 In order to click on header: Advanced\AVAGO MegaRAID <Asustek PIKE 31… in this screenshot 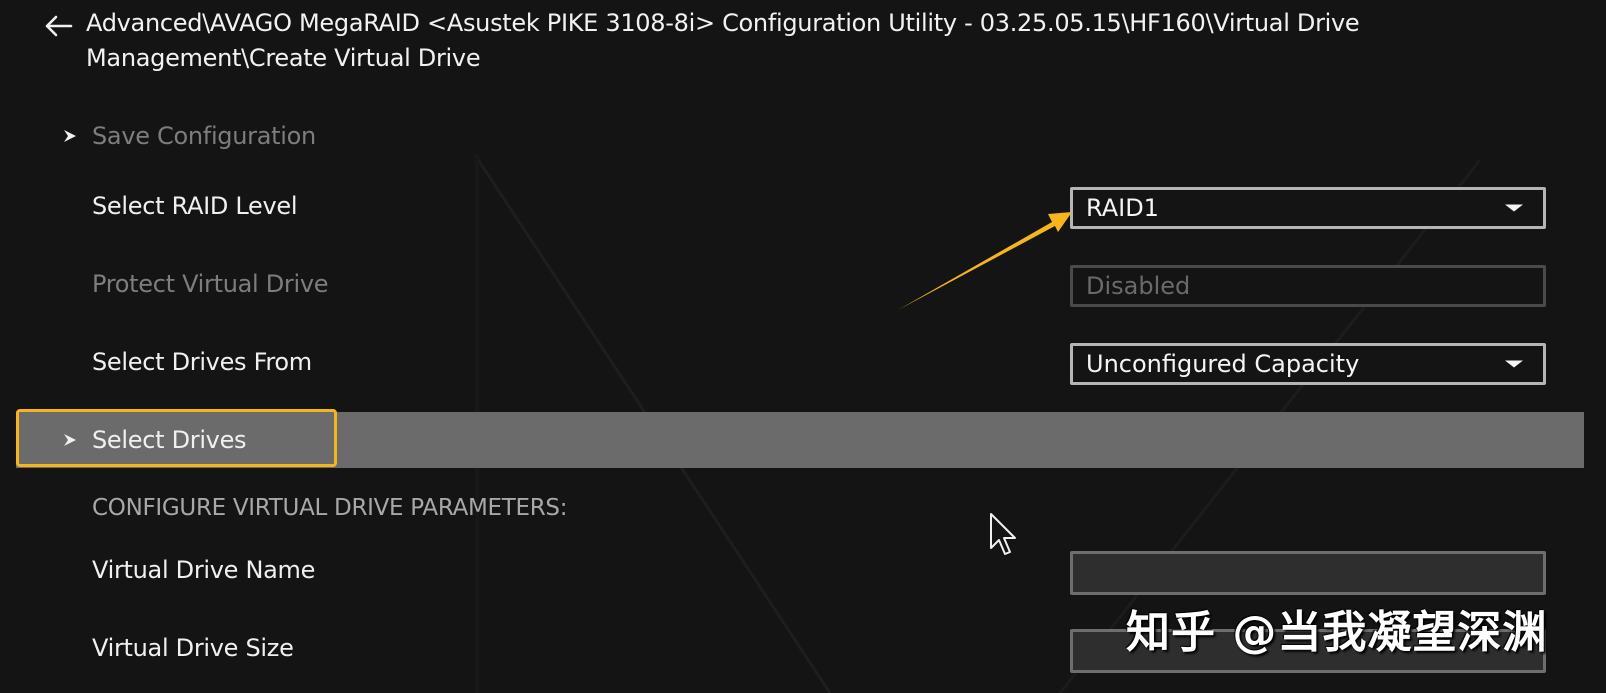, I will do `click(790, 41)`.